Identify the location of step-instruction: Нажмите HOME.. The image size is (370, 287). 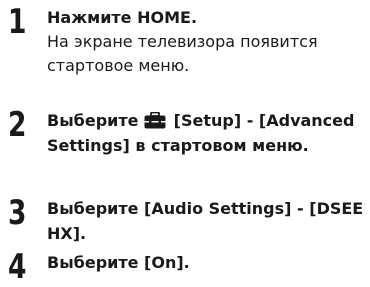
(122, 17).